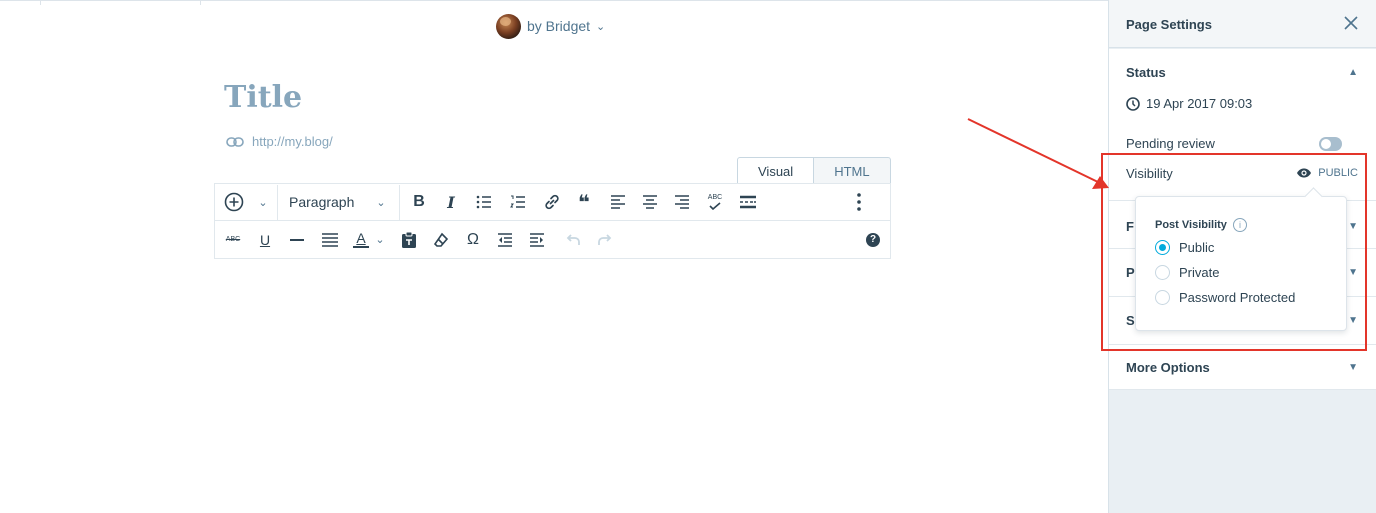 This screenshot has width=1376, height=513. I want to click on close-icon, so click(1351, 24).